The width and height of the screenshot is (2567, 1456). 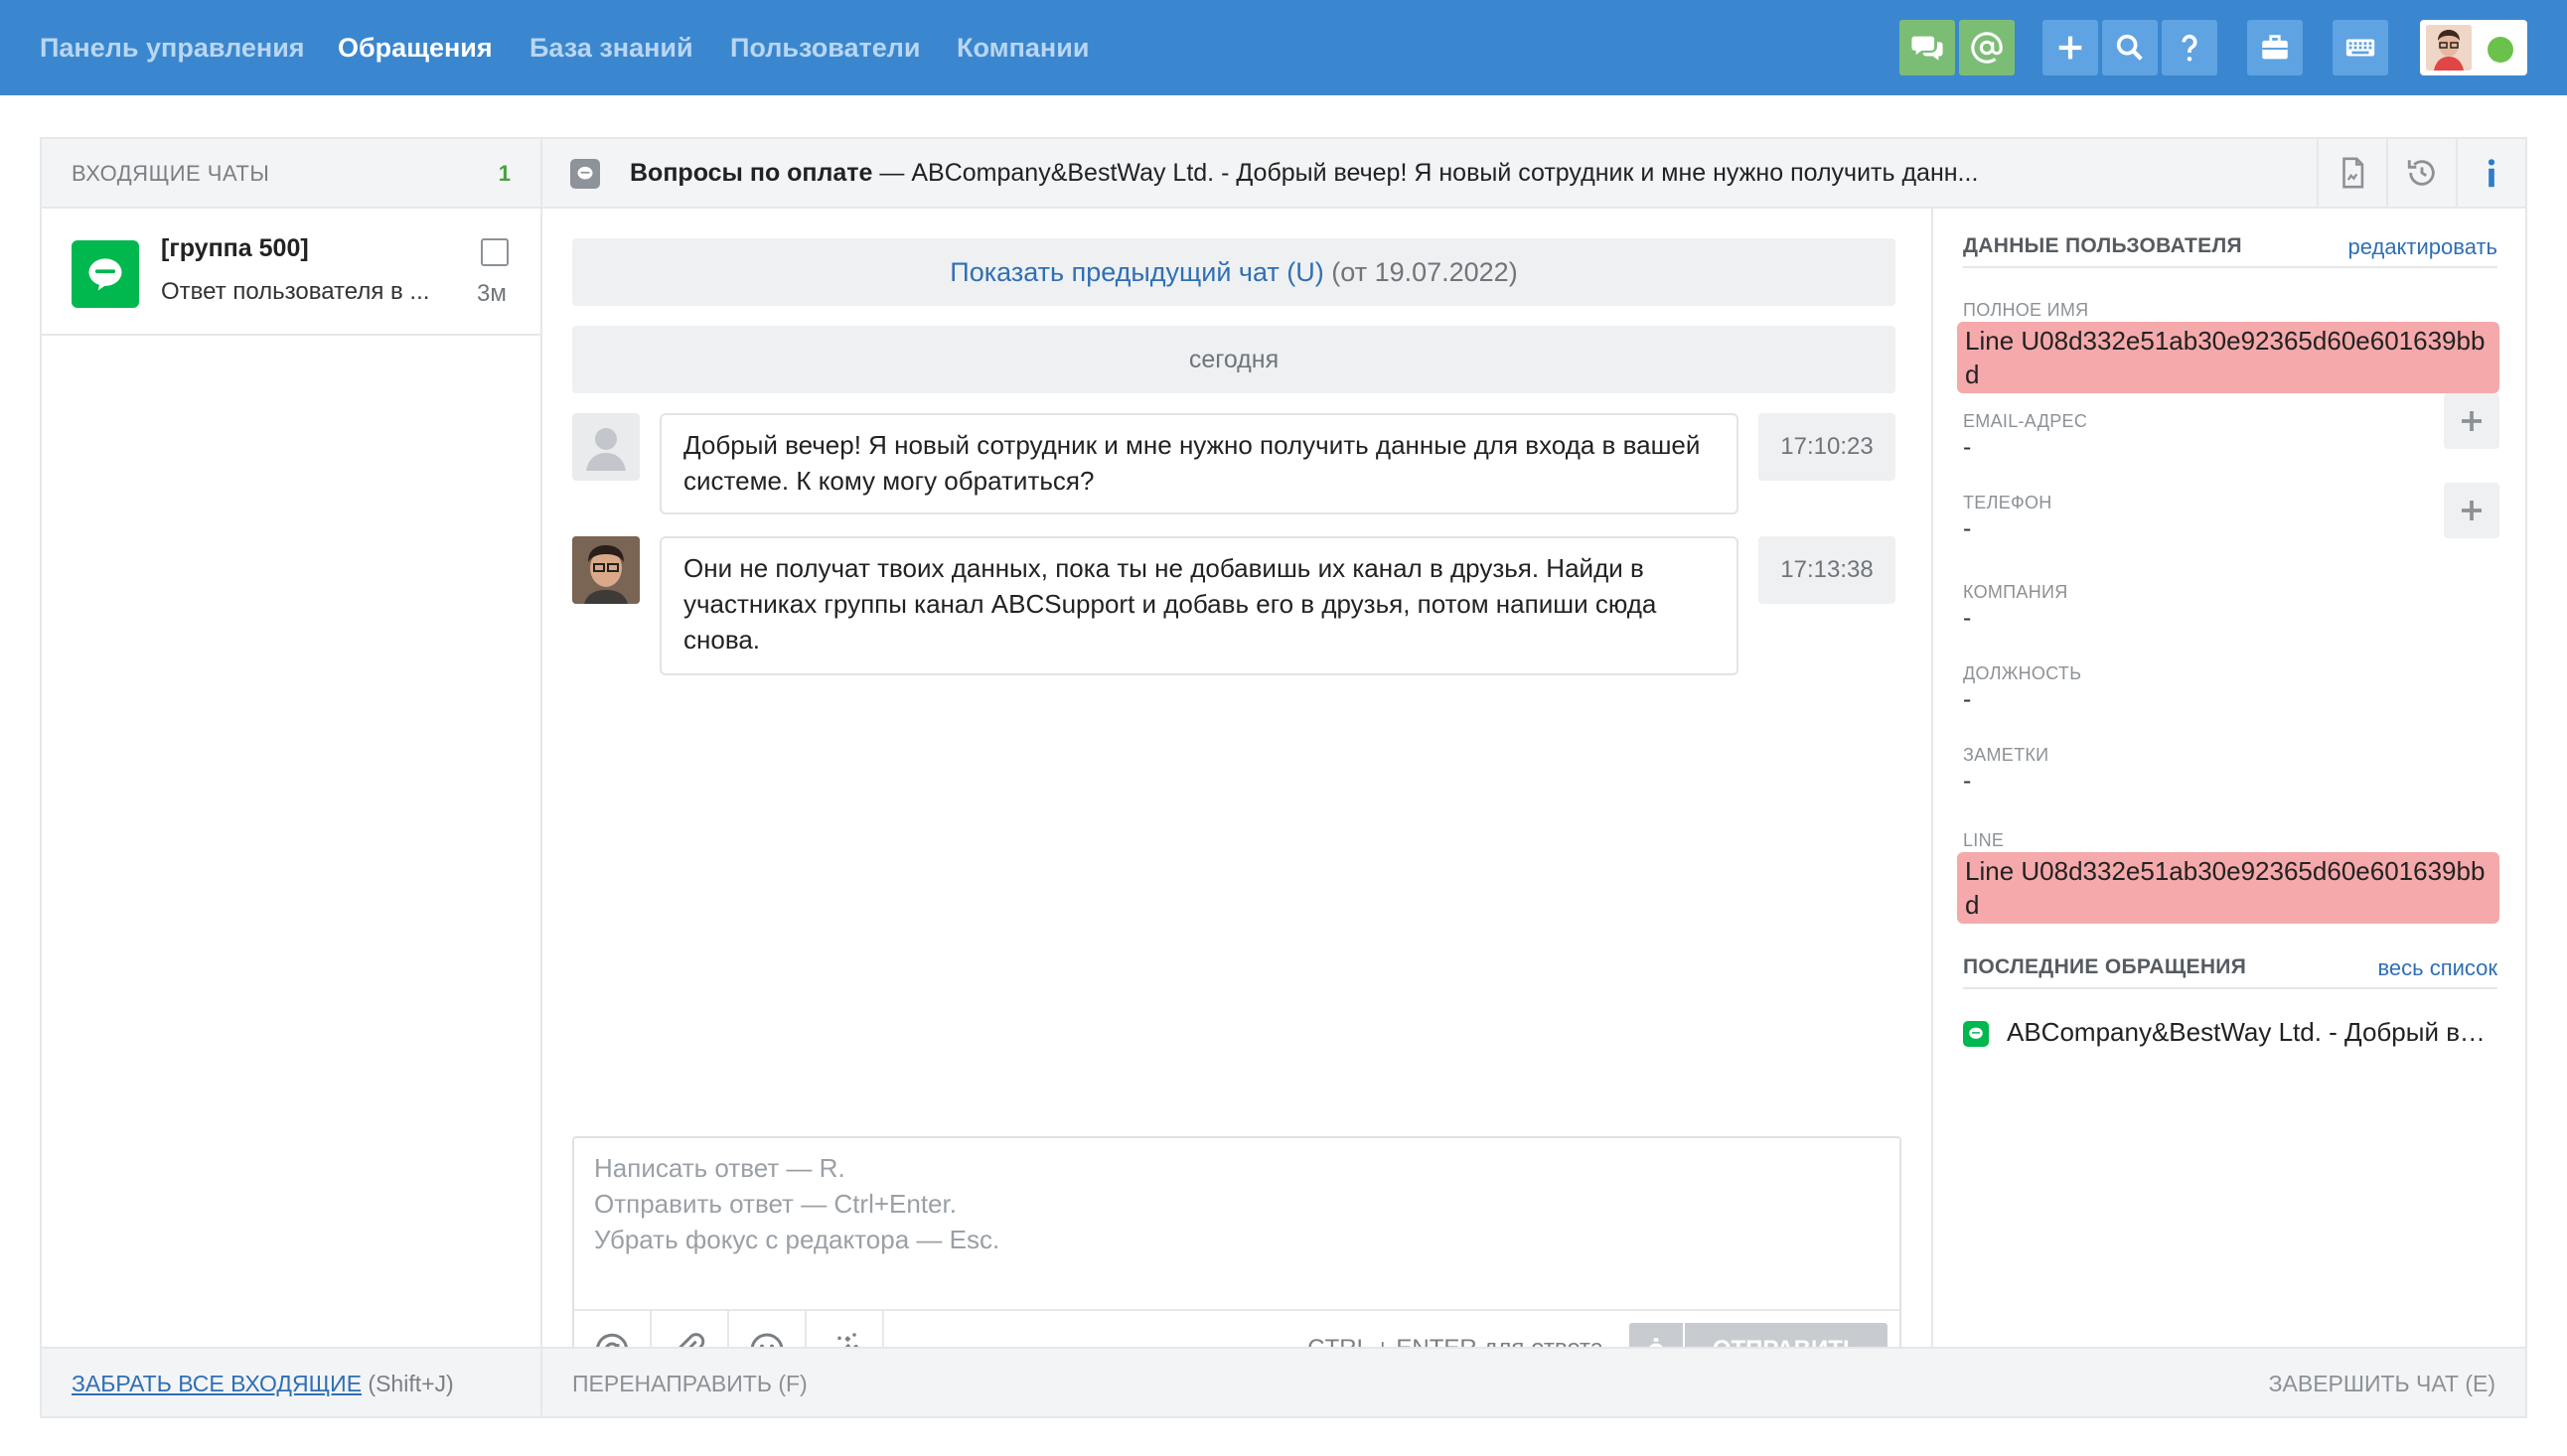 What do you see at coordinates (1827, 570) in the screenshot?
I see `message-timestamp: 17:13:38` at bounding box center [1827, 570].